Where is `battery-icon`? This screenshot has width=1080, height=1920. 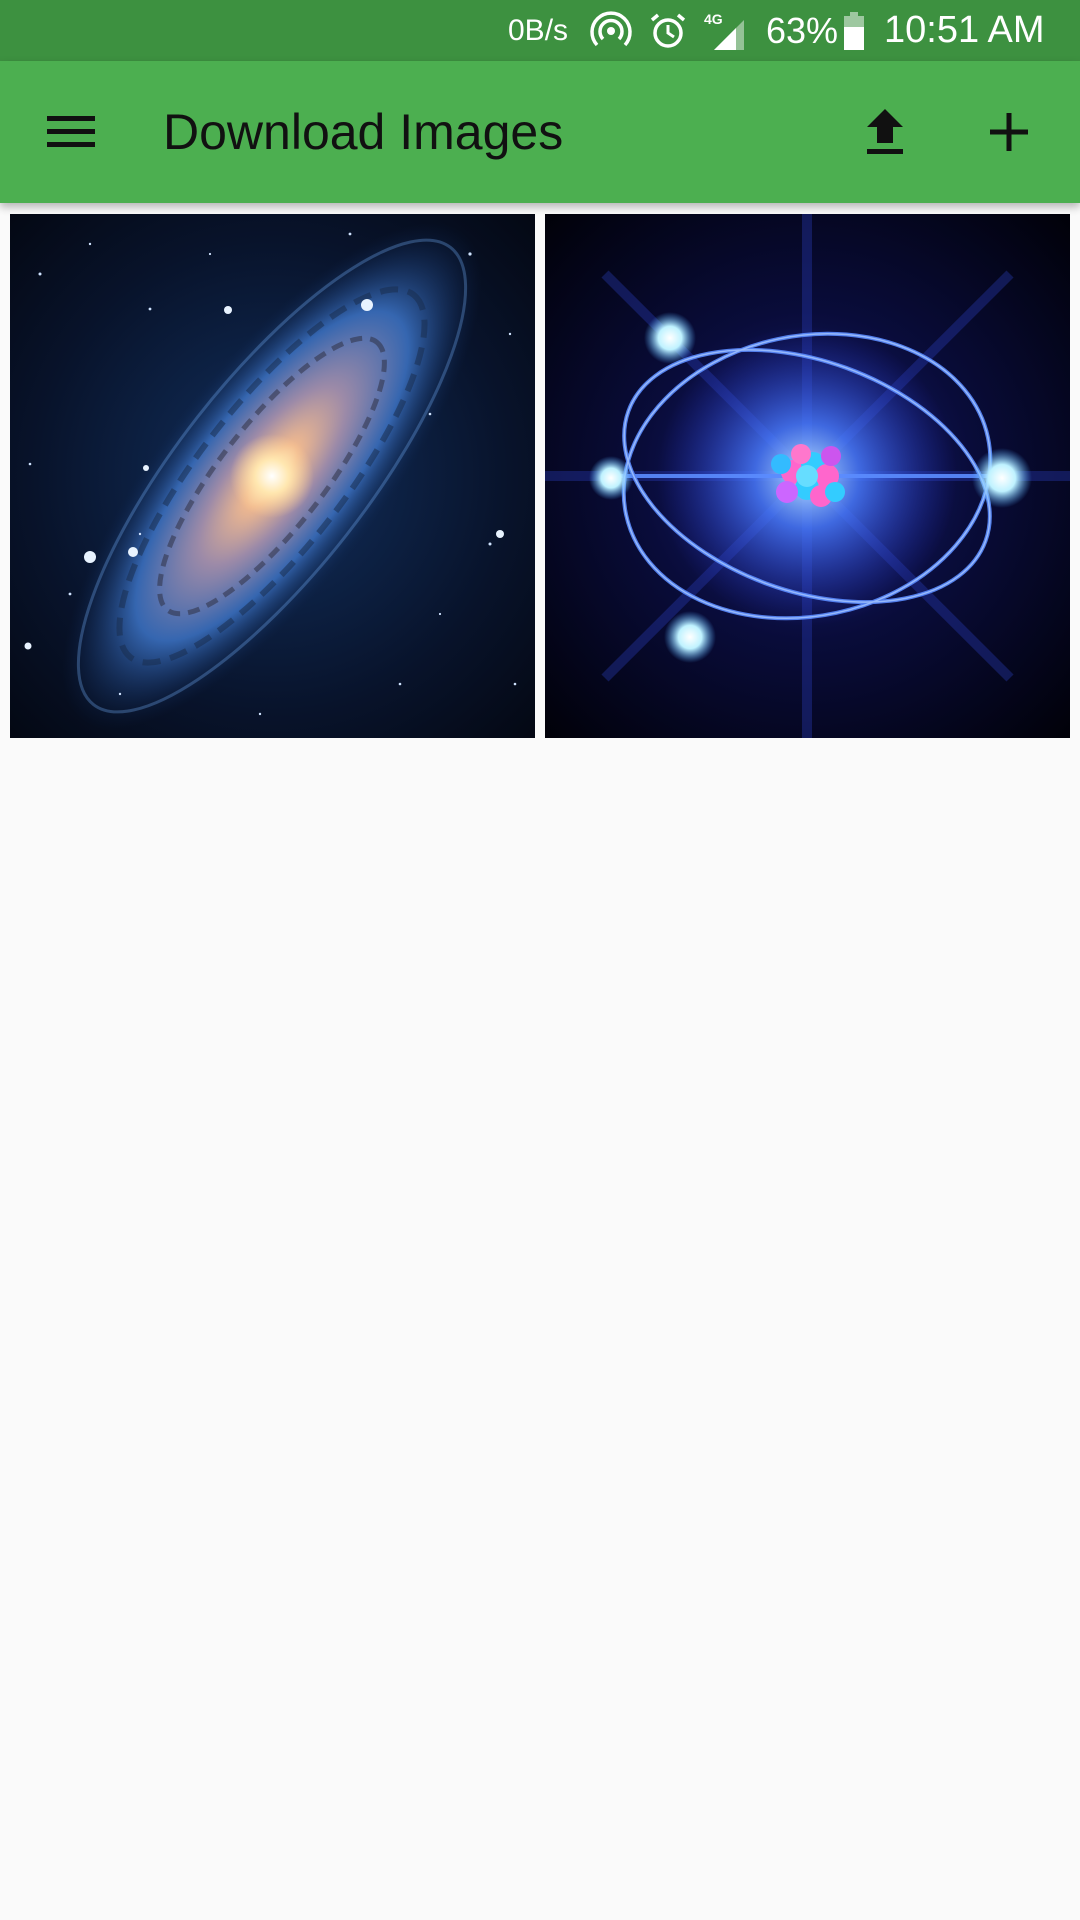
battery-icon is located at coordinates (854, 30).